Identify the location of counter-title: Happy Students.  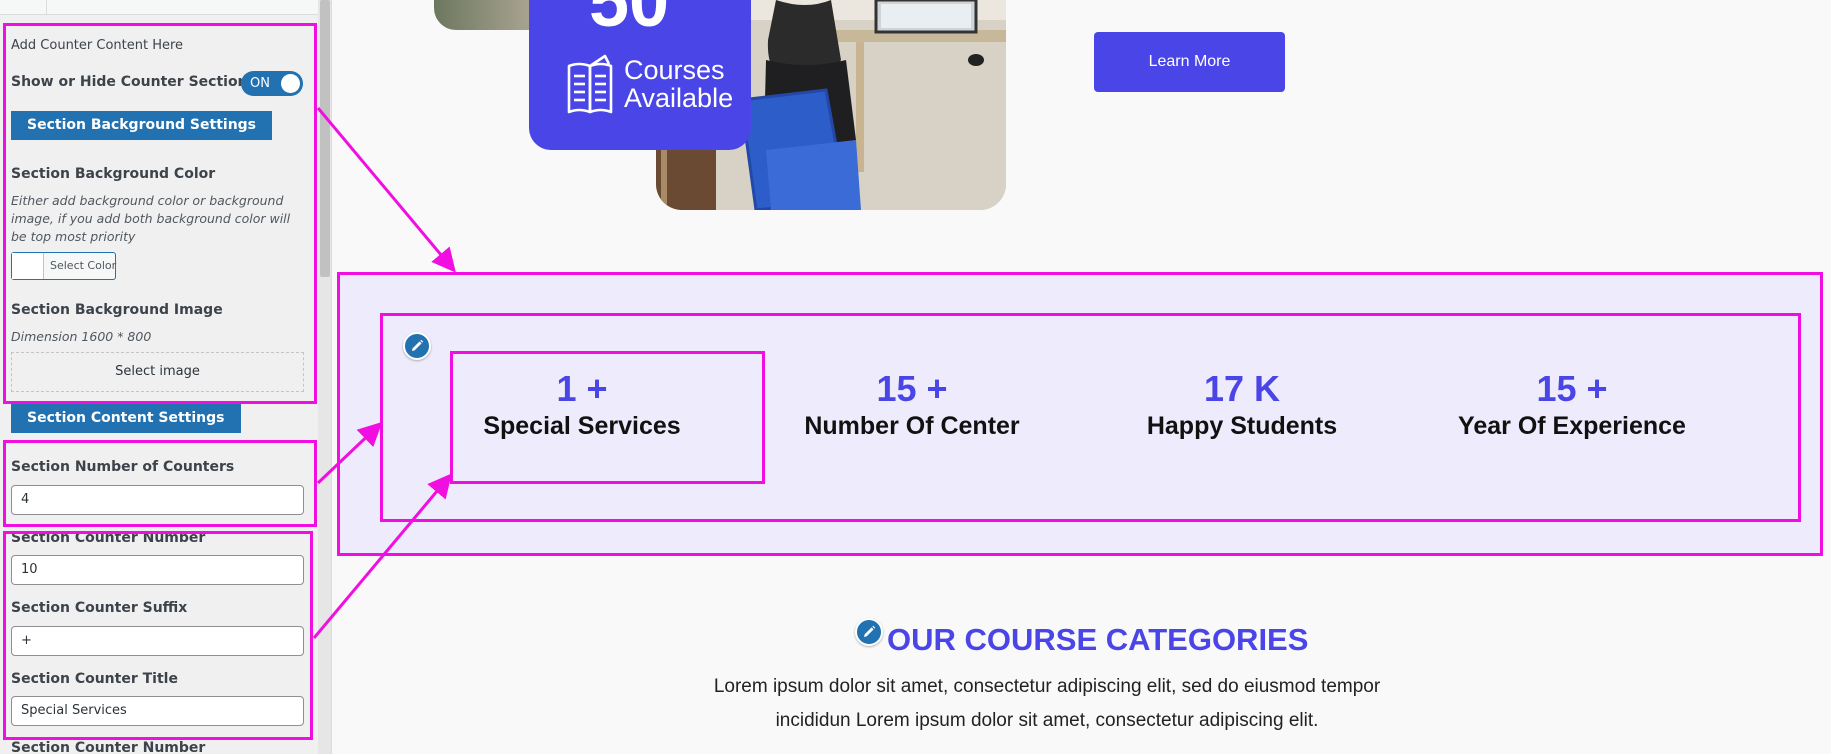
(1242, 426).